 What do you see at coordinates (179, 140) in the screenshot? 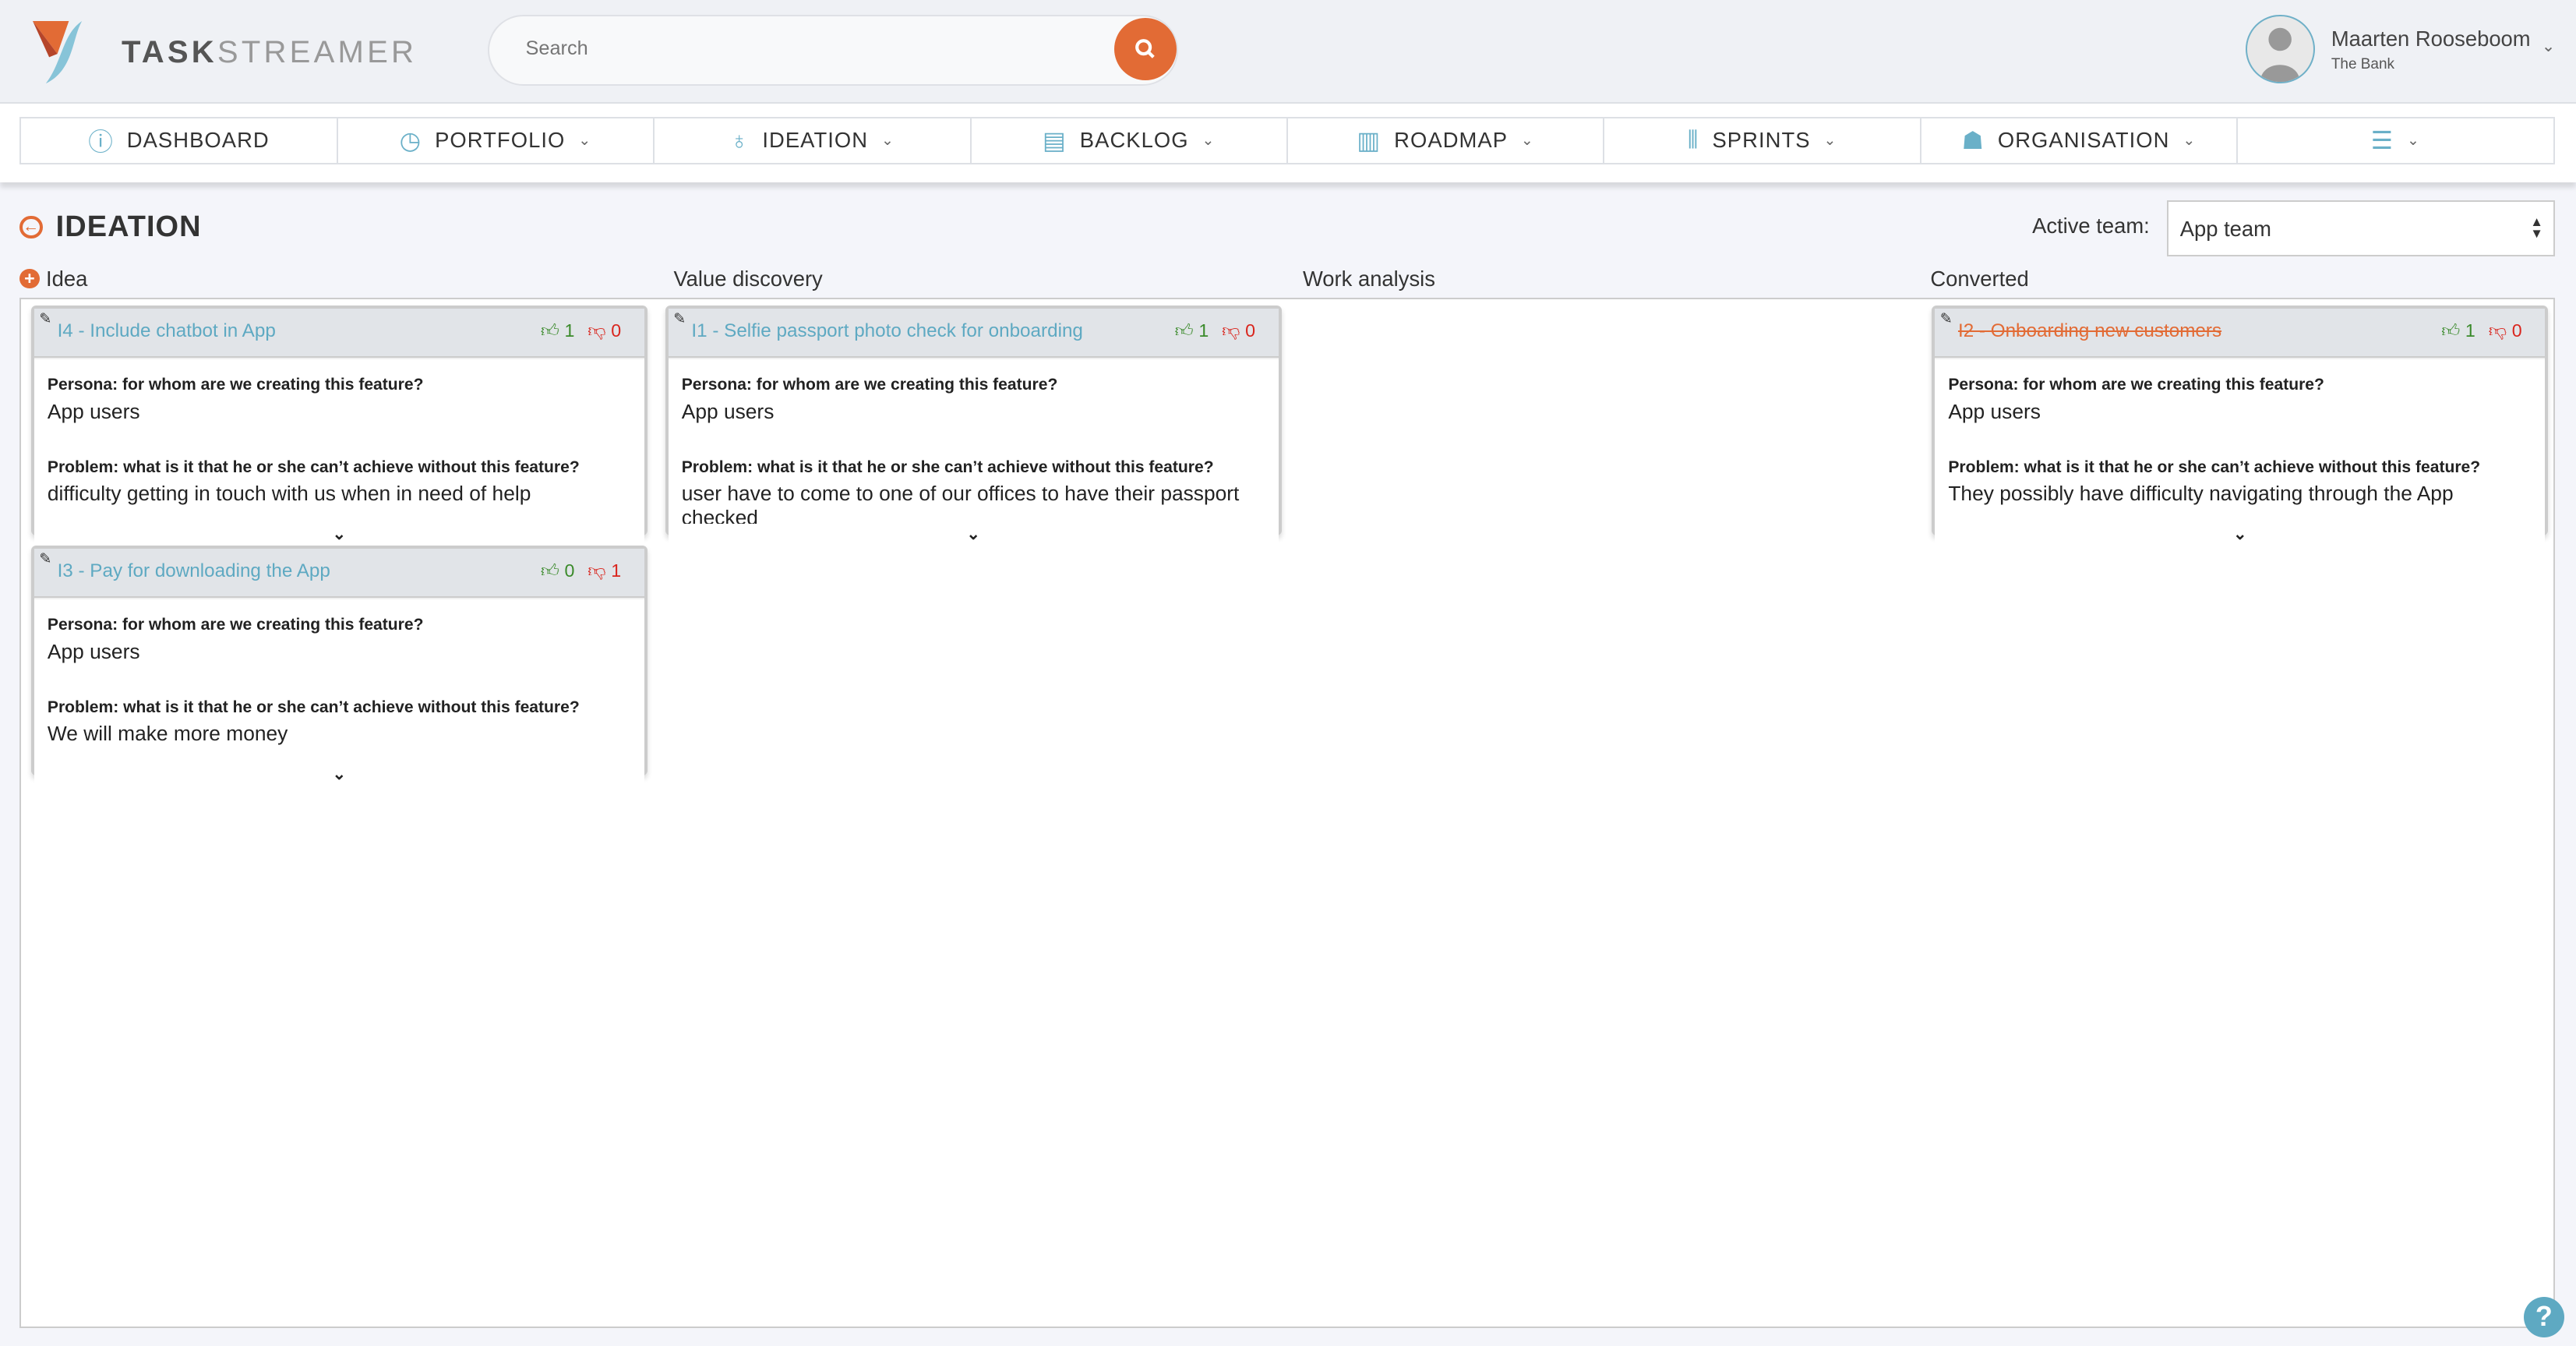
I see `nav-item-dashboard: ⓘ DASHBOARD` at bounding box center [179, 140].